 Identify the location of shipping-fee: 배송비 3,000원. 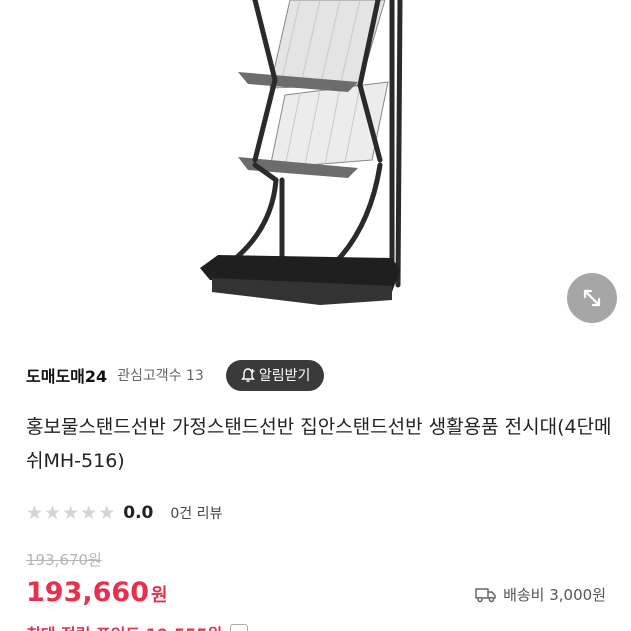
(540, 594).